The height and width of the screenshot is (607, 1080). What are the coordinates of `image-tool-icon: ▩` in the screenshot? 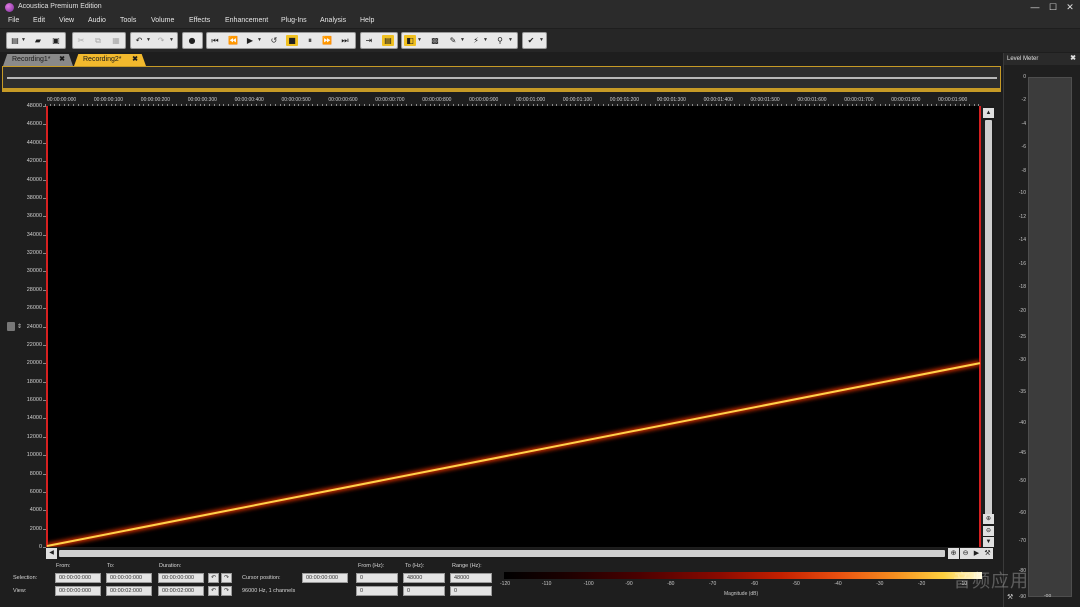 It's located at (435, 40).